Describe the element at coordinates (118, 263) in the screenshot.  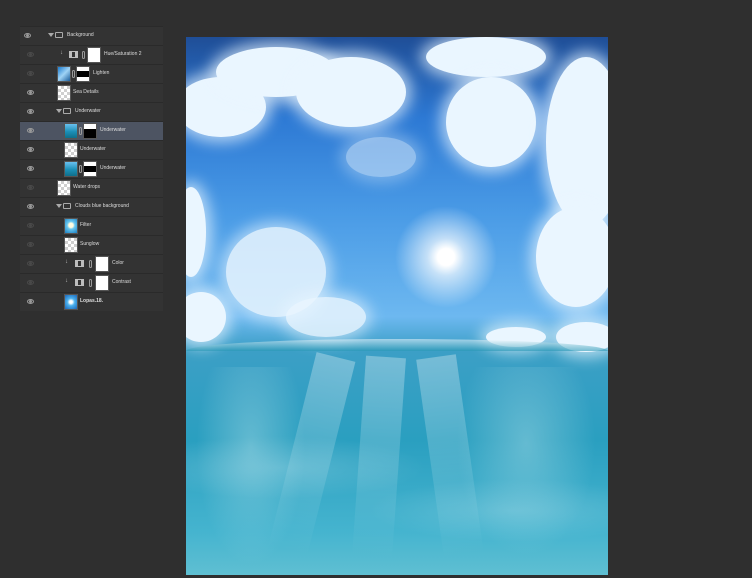
I see `layer-name: Color` at that location.